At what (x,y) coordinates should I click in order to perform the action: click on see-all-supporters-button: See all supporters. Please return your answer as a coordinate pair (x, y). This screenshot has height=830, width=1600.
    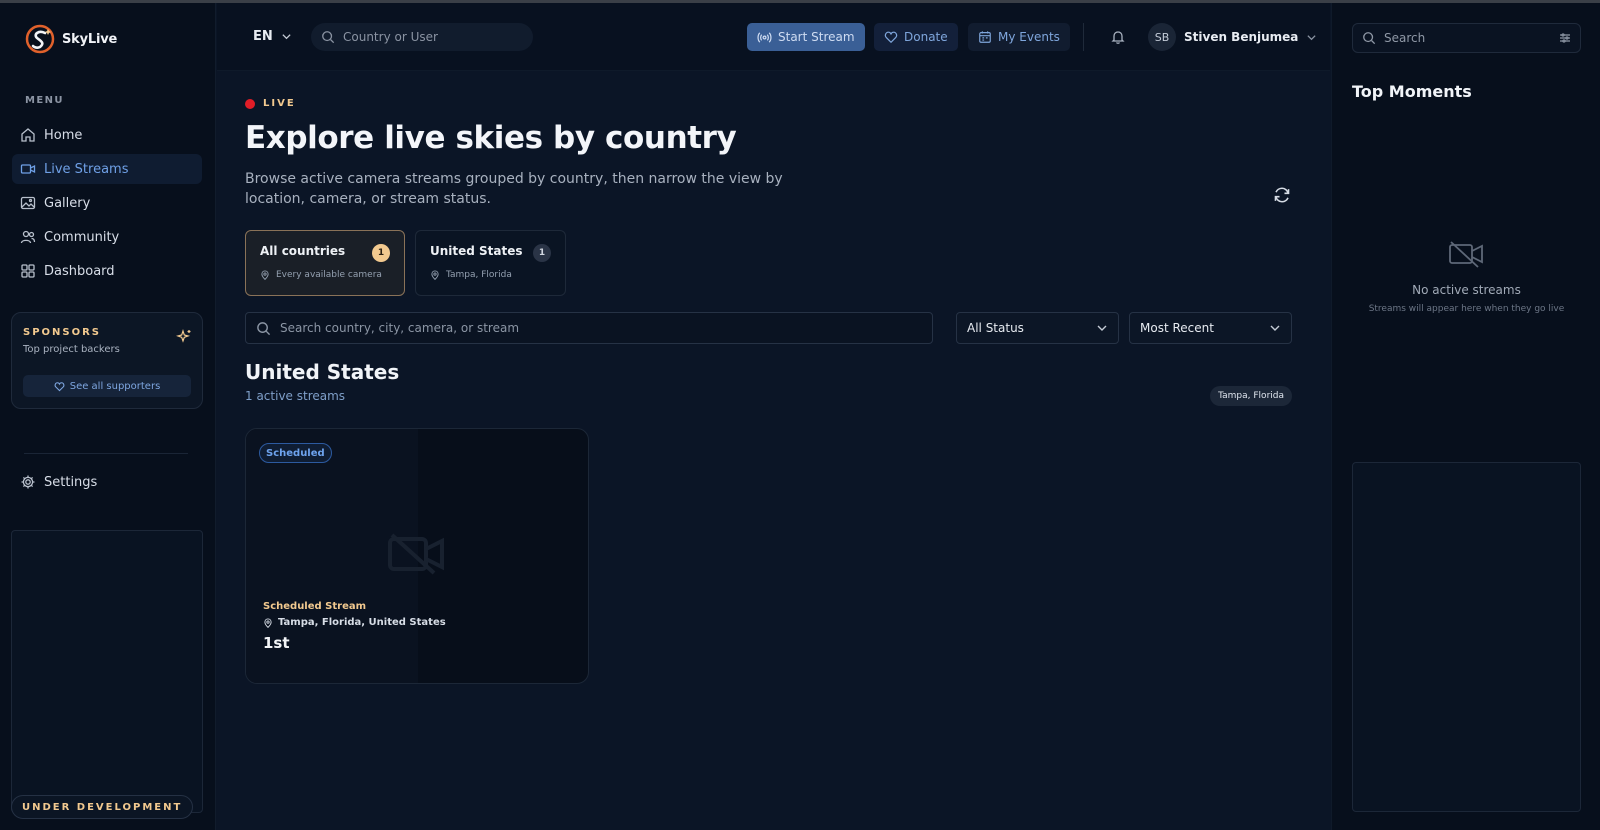
    Looking at the image, I should click on (107, 386).